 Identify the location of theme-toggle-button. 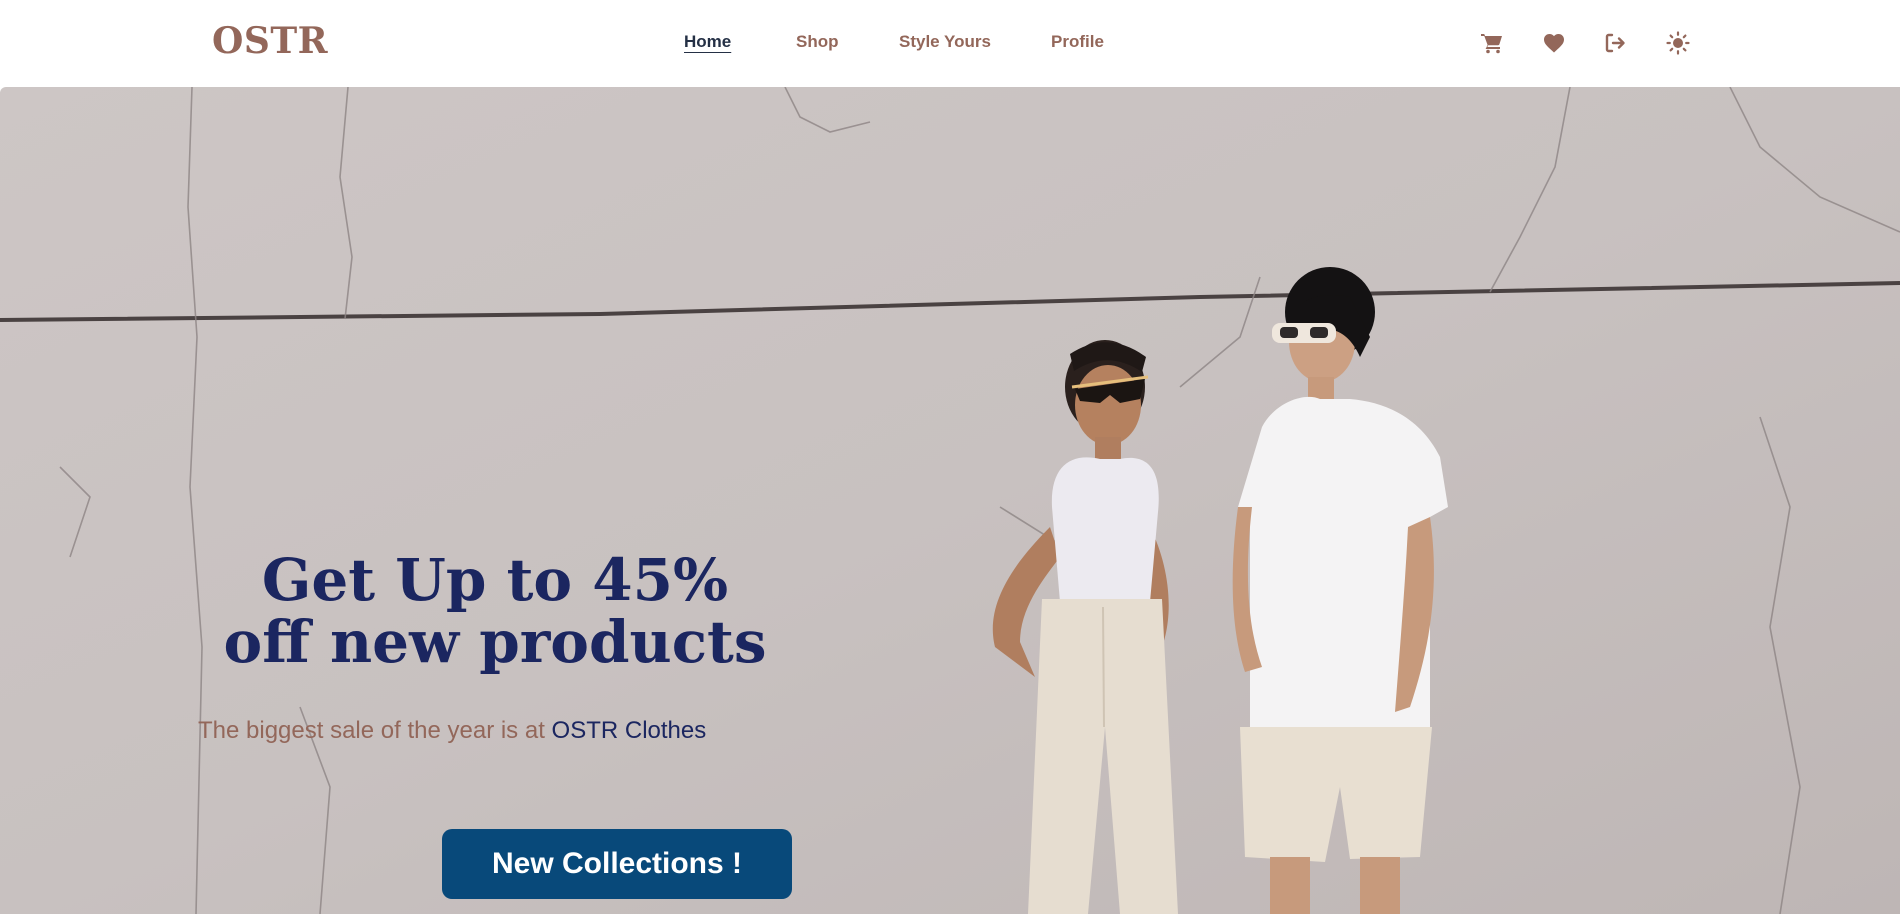
(1678, 43).